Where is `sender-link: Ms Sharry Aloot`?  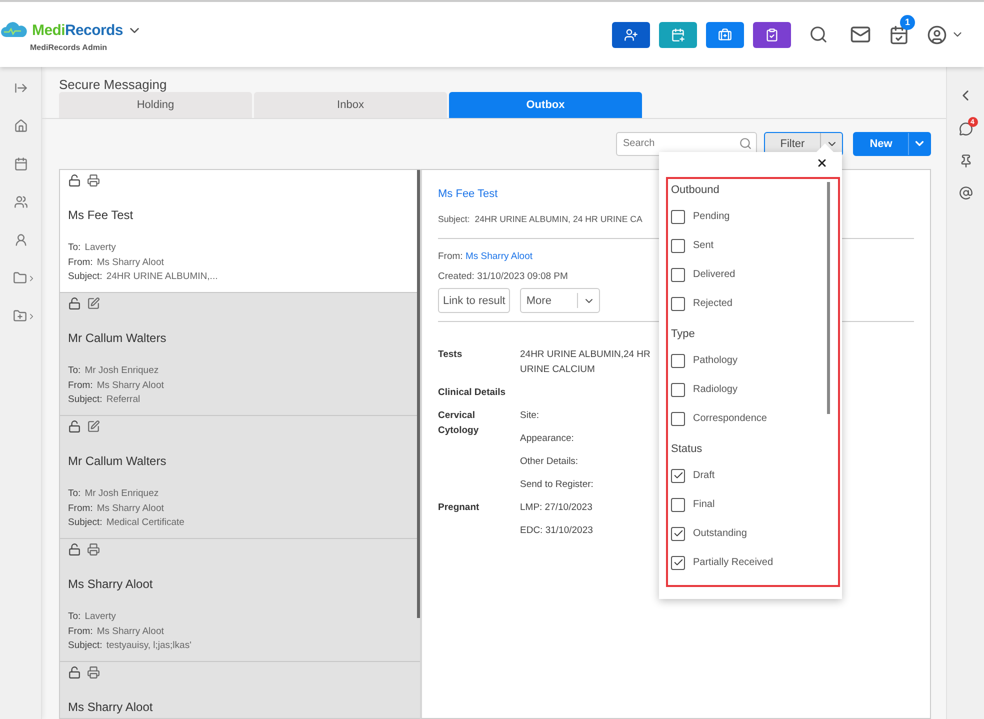
sender-link: Ms Sharry Aloot is located at coordinates (499, 256).